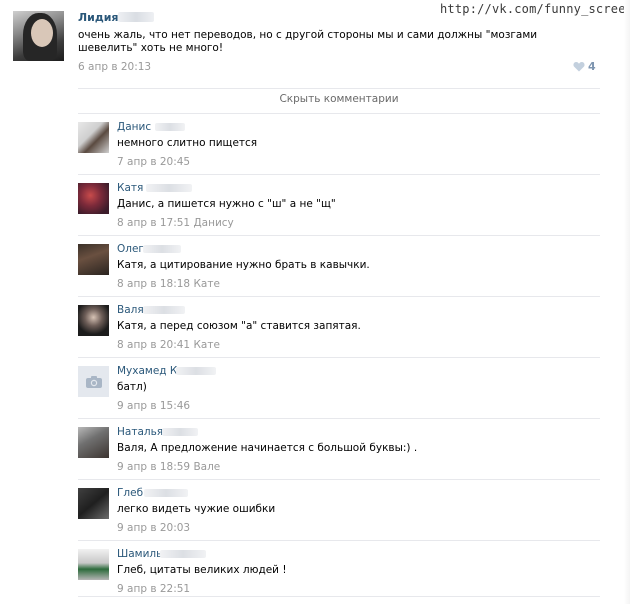 This screenshot has height=604, width=630. Describe the element at coordinates (147, 371) in the screenshot. I see `comment-author: Мухамед К` at that location.